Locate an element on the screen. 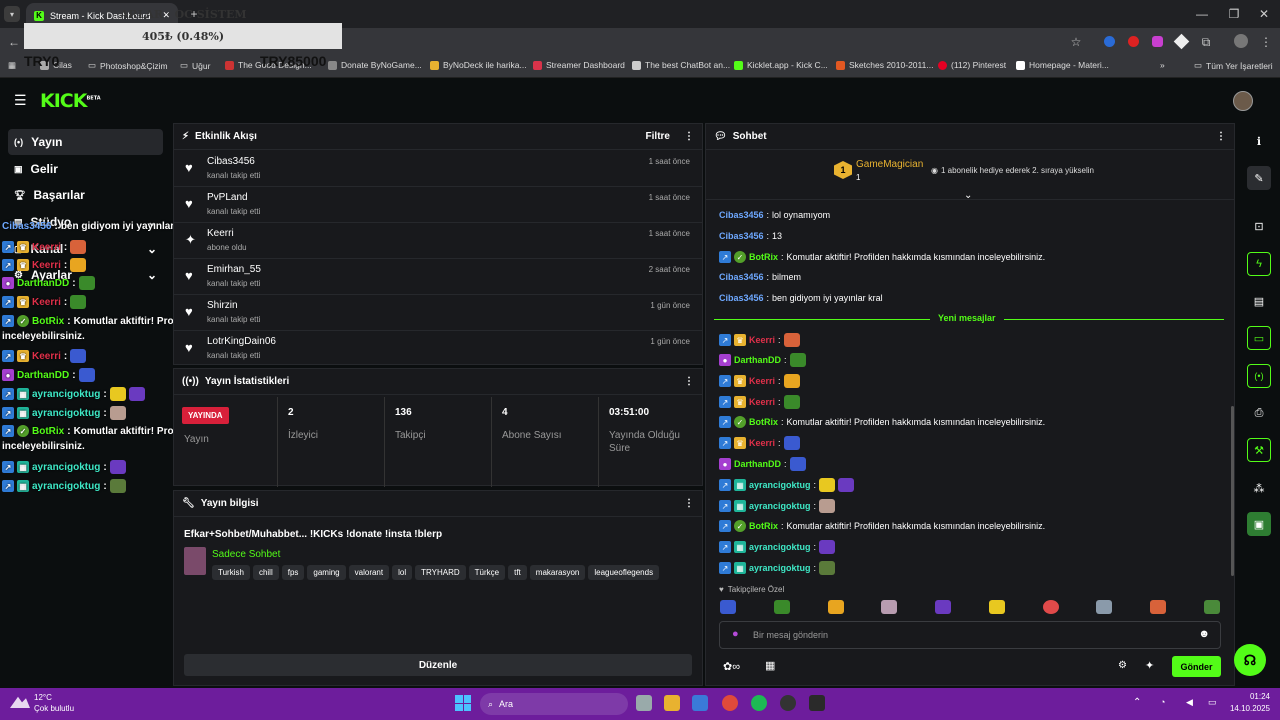 The image size is (1280, 720). support-headset-icon: ☊ is located at coordinates (1250, 660).